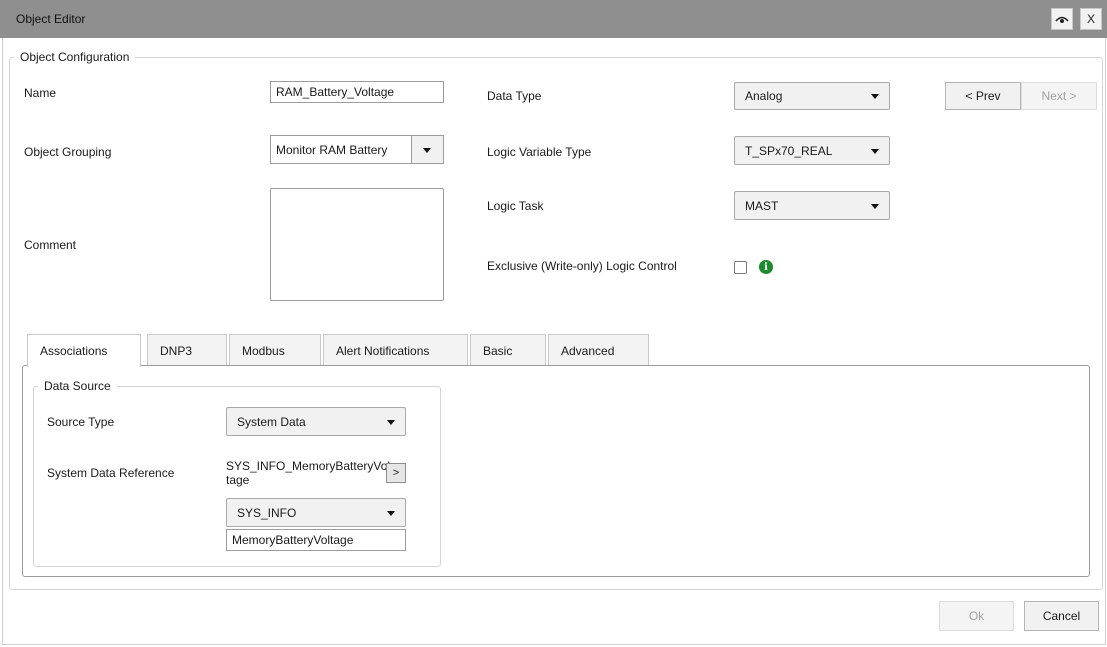  I want to click on source-type-value: System Data, so click(271, 421).